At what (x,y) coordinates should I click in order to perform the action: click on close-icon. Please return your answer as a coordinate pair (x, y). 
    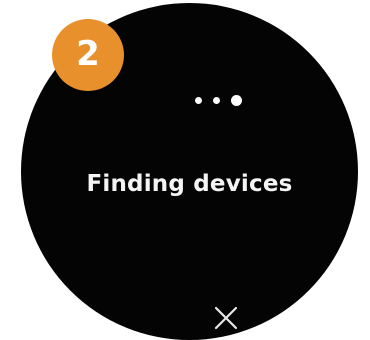
    Looking at the image, I should click on (226, 318).